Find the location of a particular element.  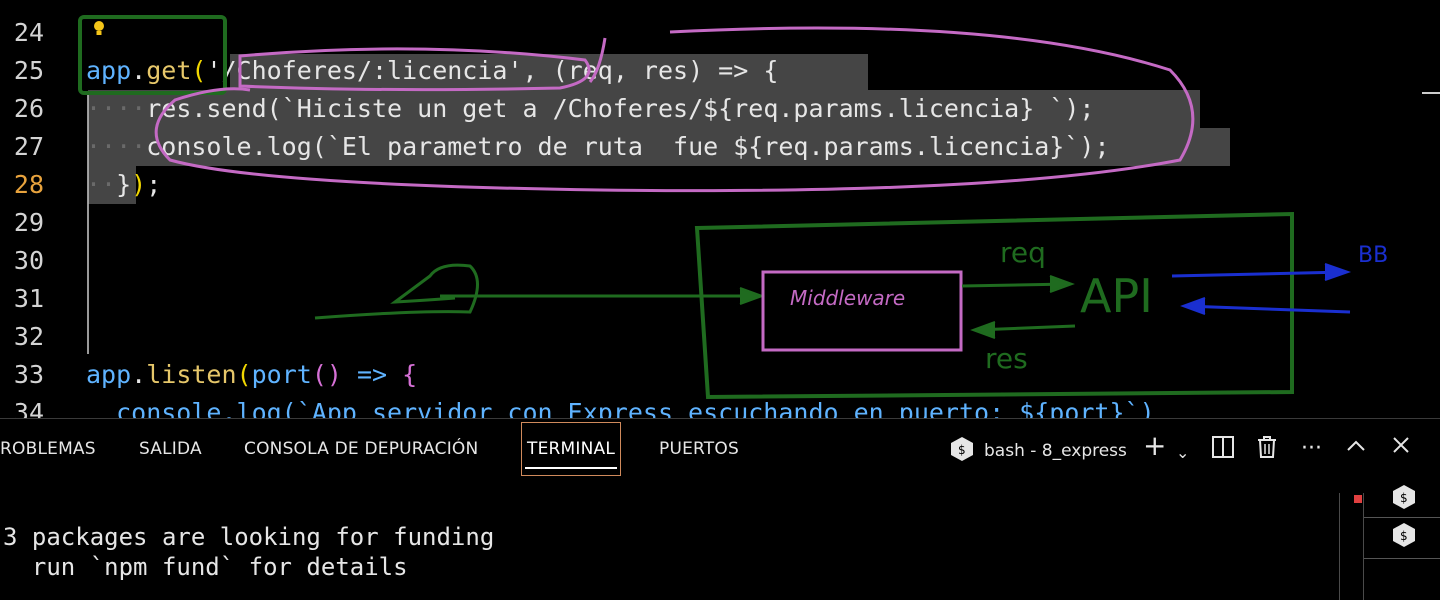

annotation-middleware-text: Middleware is located at coordinates (847, 298).